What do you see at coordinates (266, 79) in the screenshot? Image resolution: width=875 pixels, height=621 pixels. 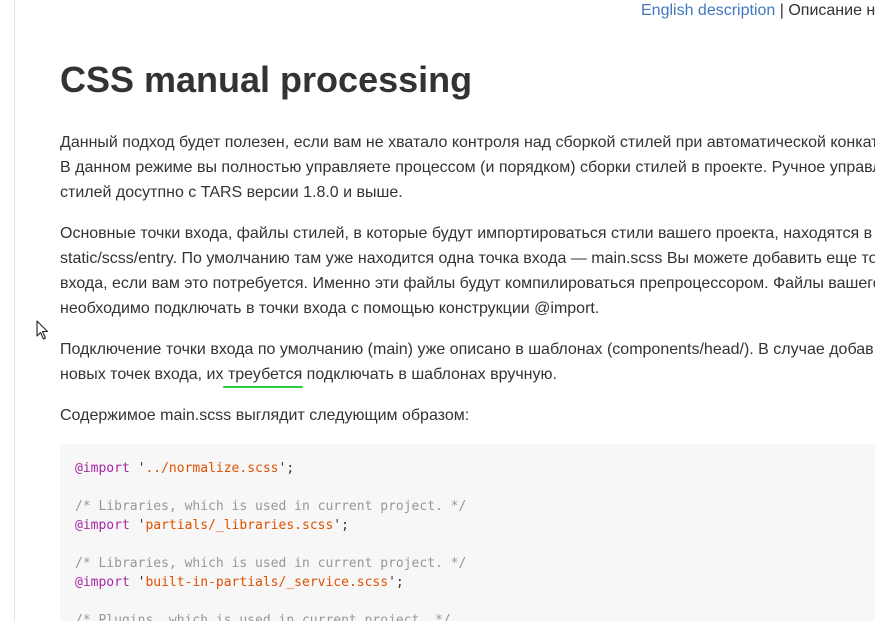 I see `page-title: CSS manual processing` at bounding box center [266, 79].